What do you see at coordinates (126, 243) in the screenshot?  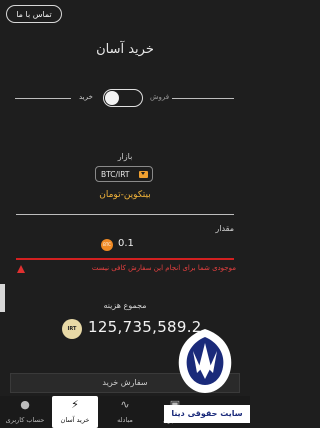 I see `amount-input: 0.1` at bounding box center [126, 243].